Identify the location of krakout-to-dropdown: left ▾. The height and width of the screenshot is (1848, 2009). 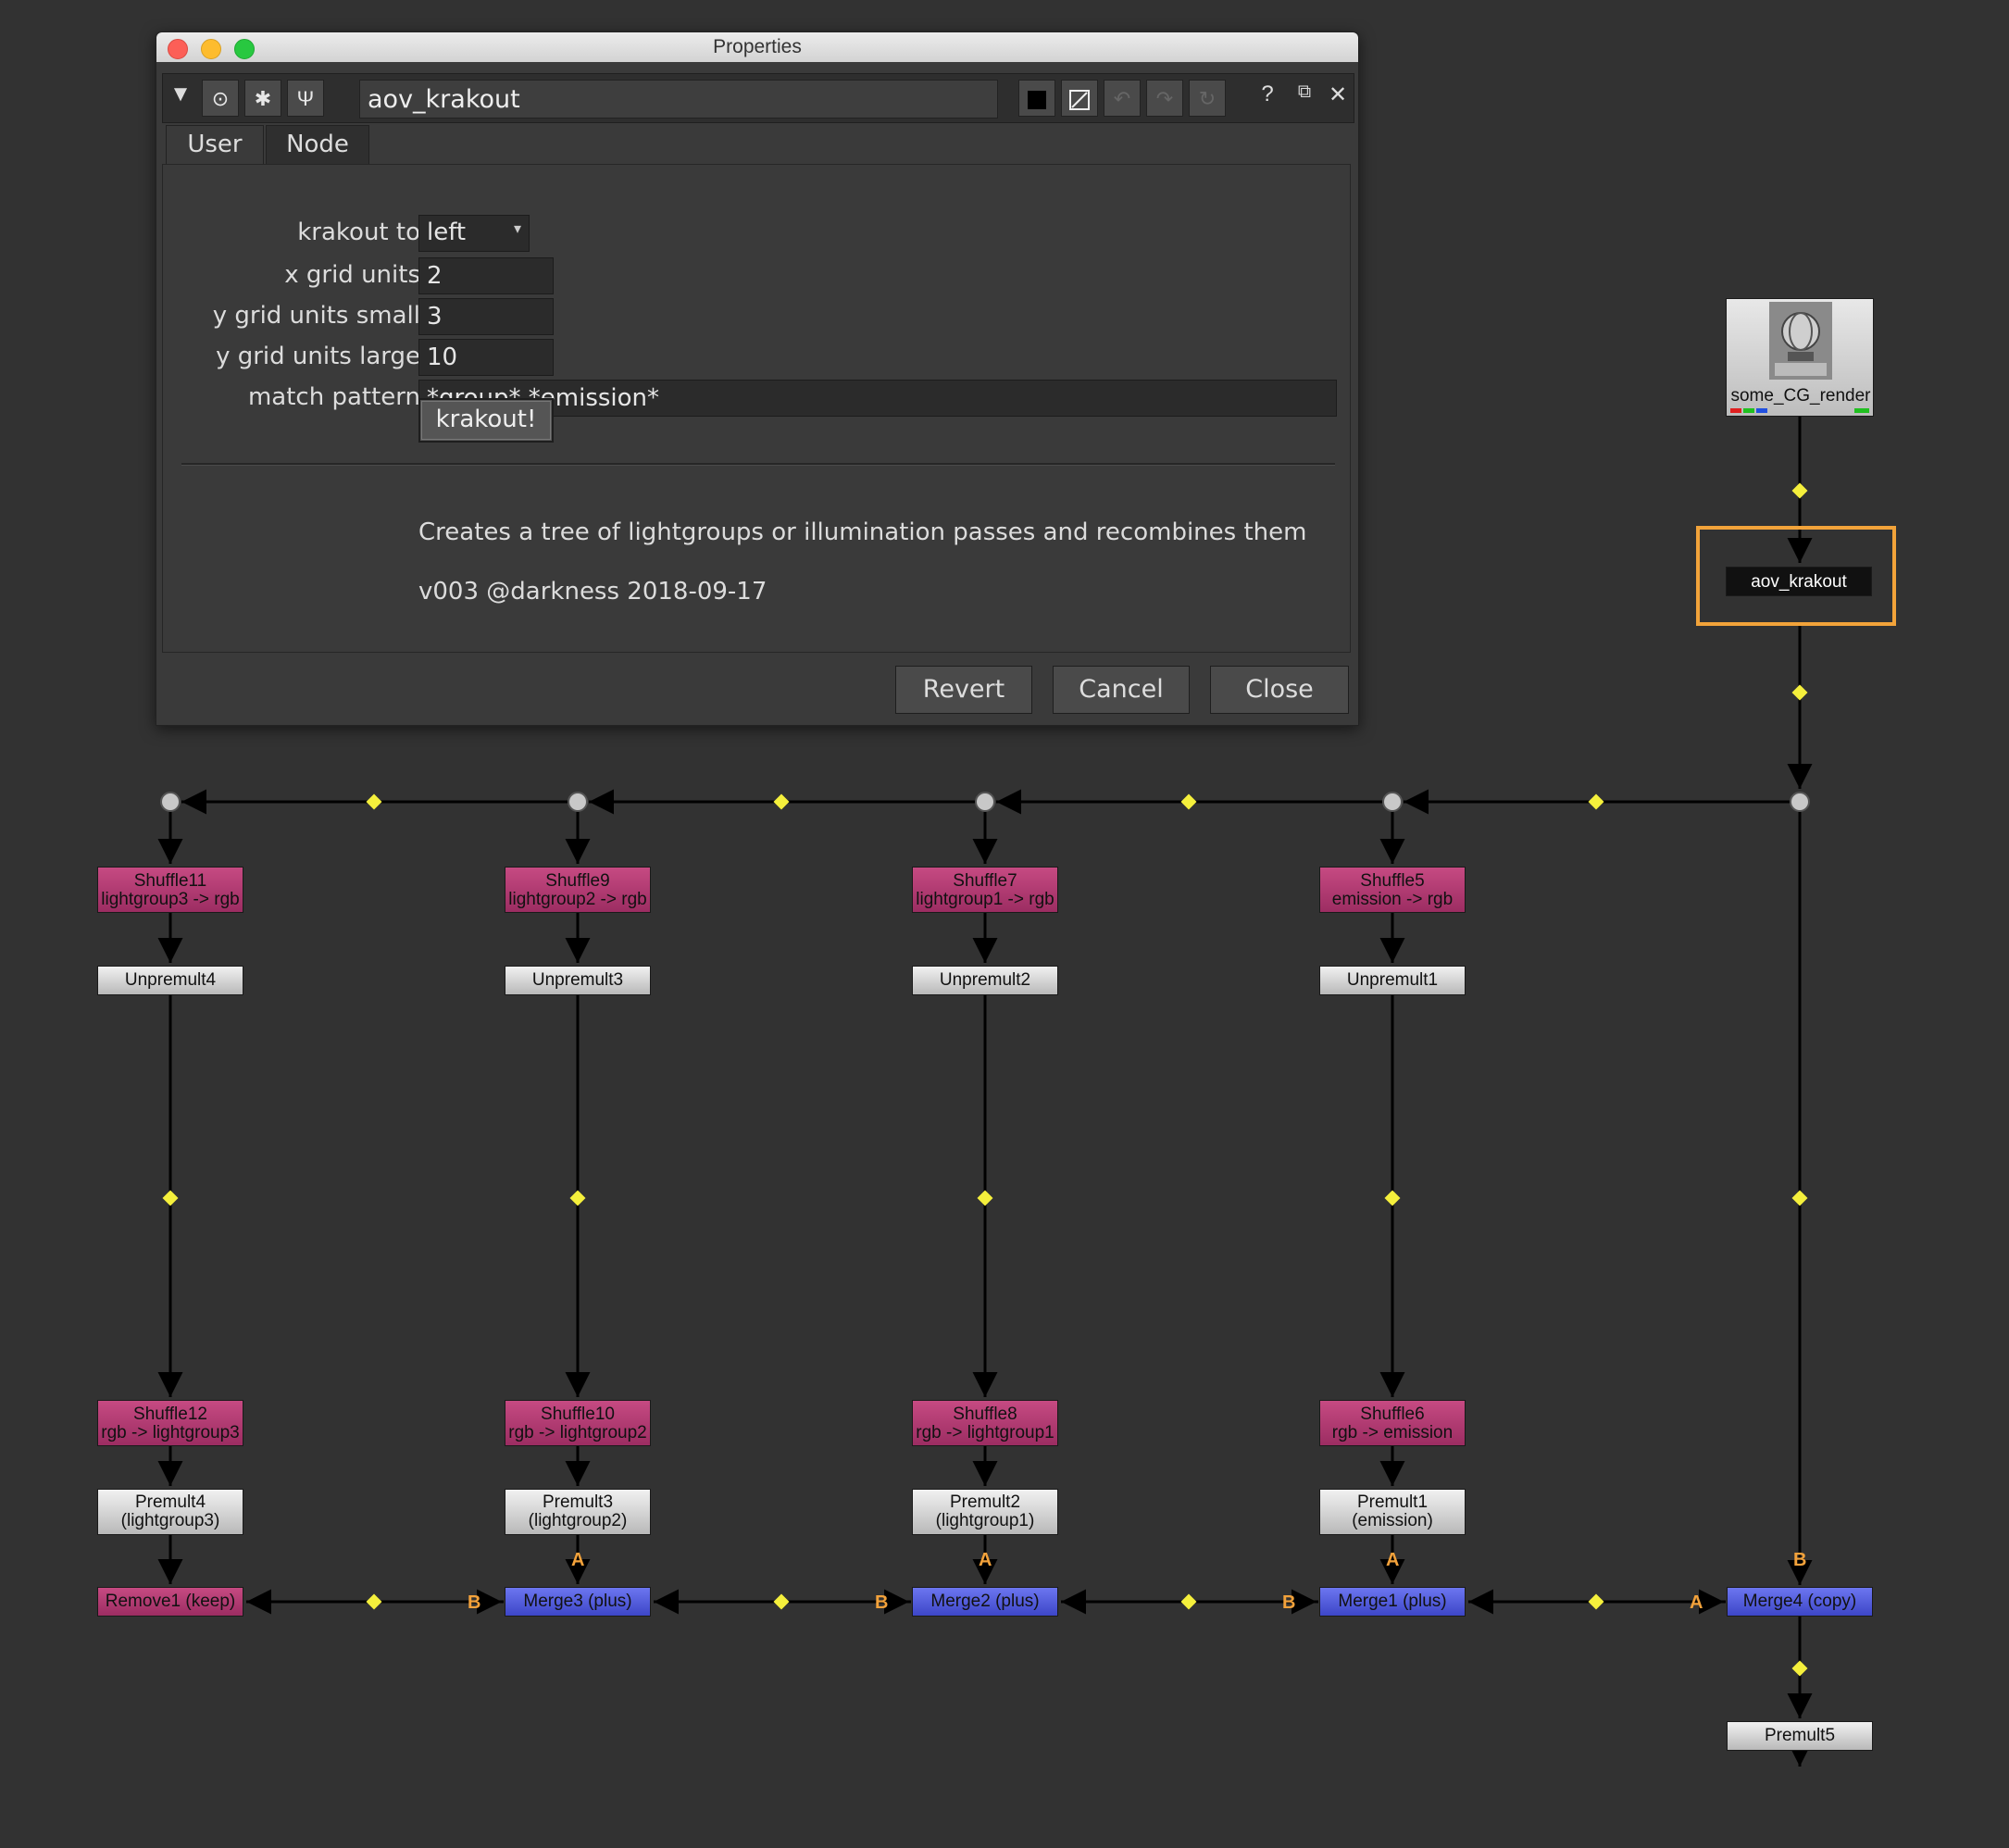
(474, 233).